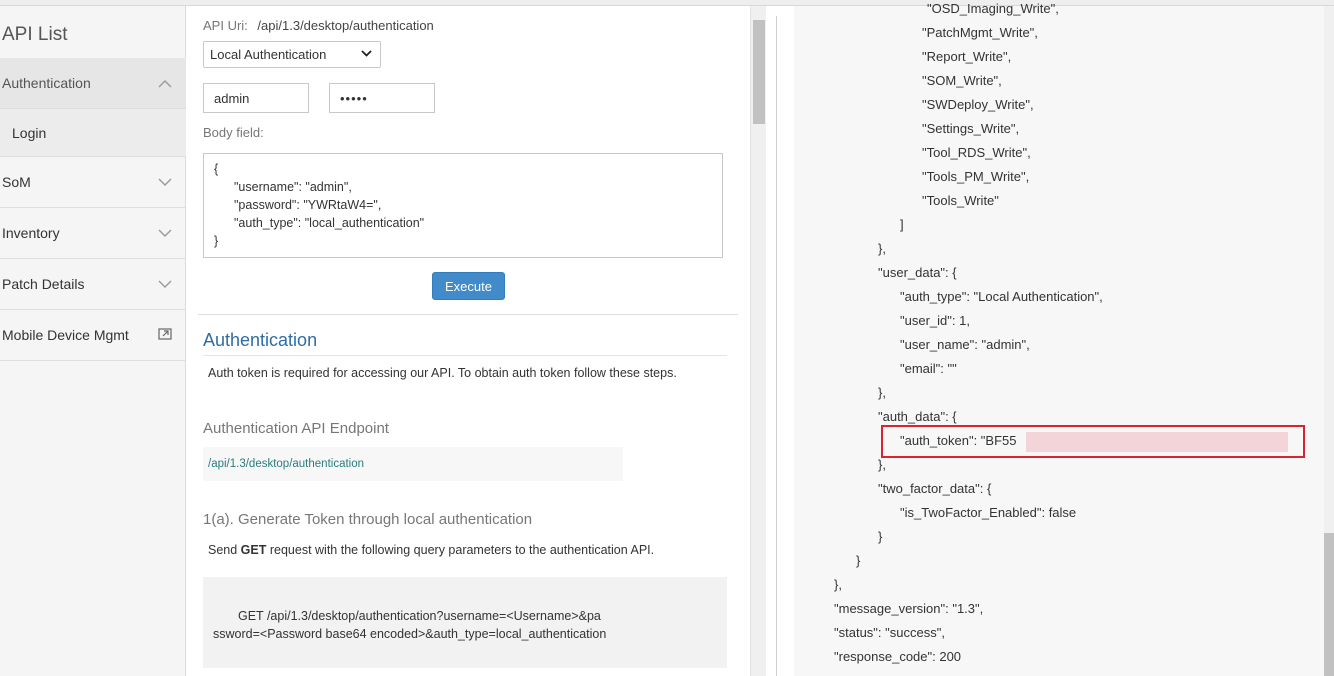  Describe the element at coordinates (268, 54) in the screenshot. I see `auth-type-selected: Local Authentication` at that location.